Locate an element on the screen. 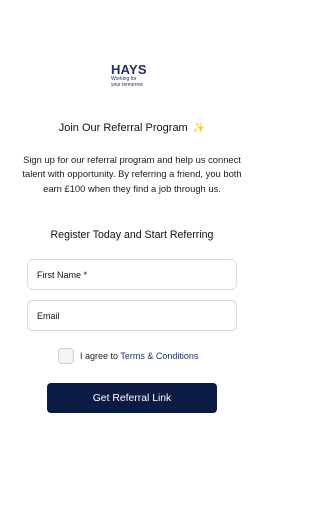 The height and width of the screenshot is (514, 320). terms-row: I agree to Terms & Conditions is located at coordinates (128, 355).